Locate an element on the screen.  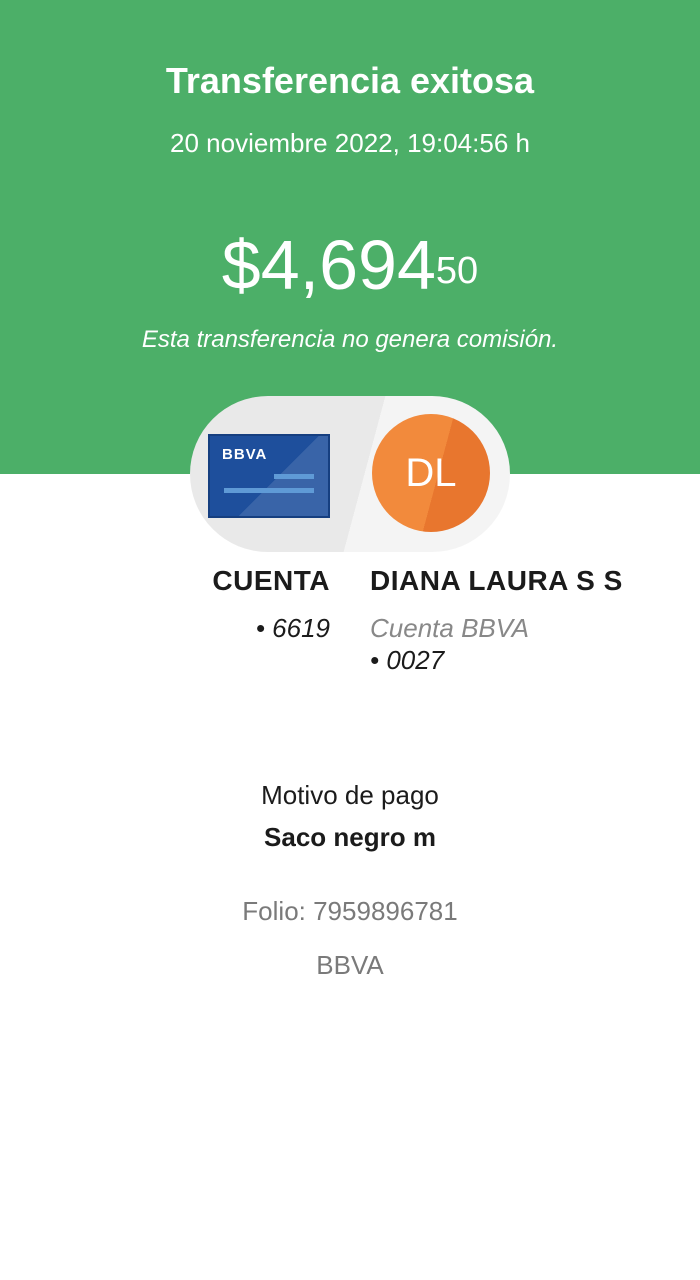
recipient-bank: Cuenta BBVA is located at coordinates (449, 628).